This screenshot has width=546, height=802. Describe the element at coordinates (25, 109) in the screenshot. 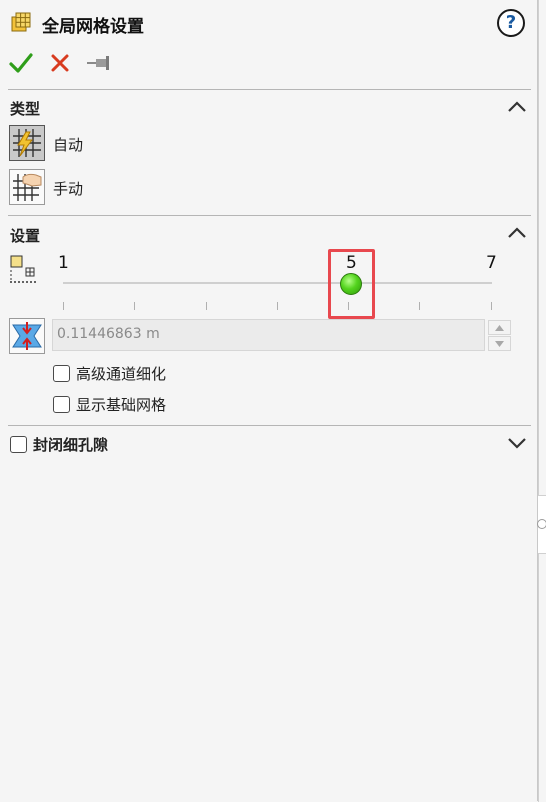

I see `type-section-title: 类型` at that location.